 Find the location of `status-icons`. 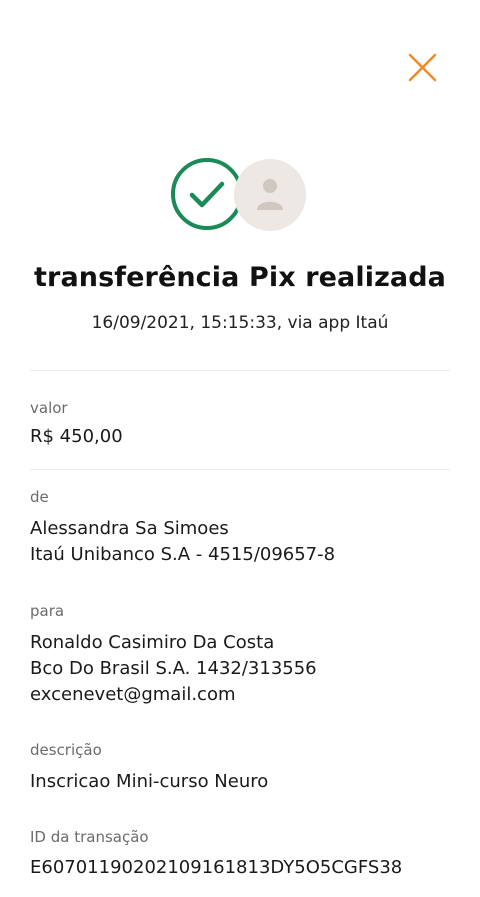

status-icons is located at coordinates (240, 194).